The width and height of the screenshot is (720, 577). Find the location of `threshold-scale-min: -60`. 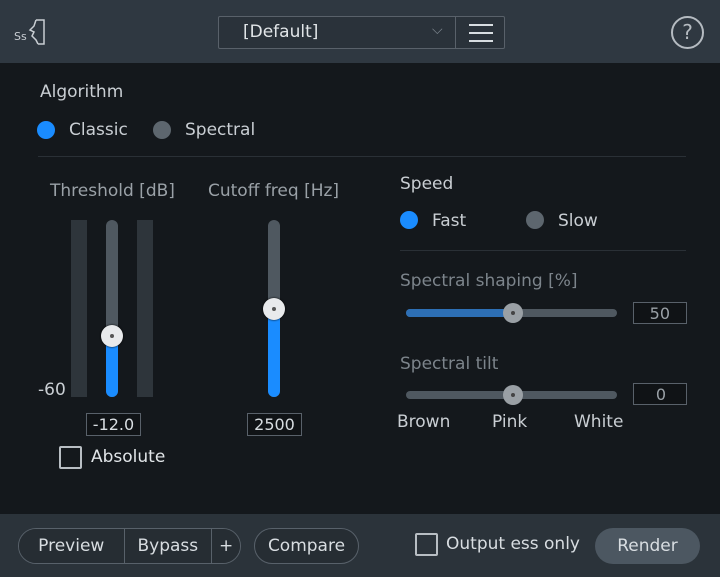

threshold-scale-min: -60 is located at coordinates (52, 390).